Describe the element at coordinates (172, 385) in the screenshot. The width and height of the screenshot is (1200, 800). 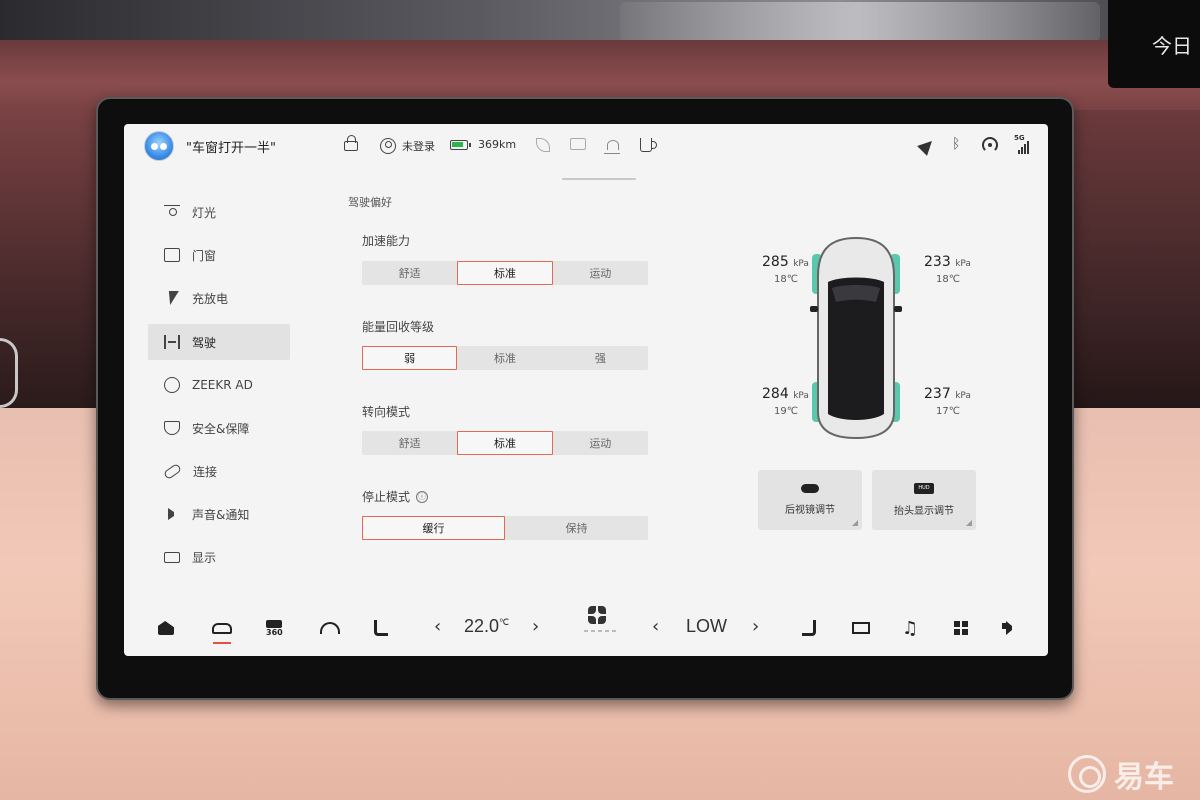
I see `steering-wheel-icon` at that location.